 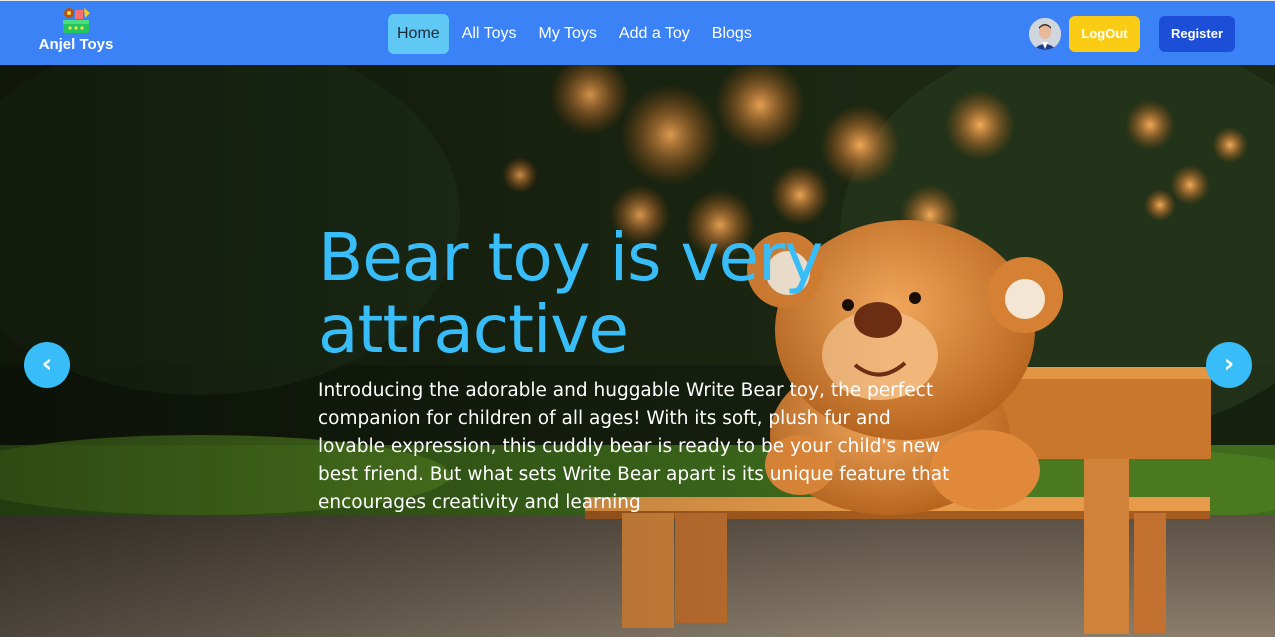 I want to click on nav-blogs: Blogs, so click(x=732, y=34).